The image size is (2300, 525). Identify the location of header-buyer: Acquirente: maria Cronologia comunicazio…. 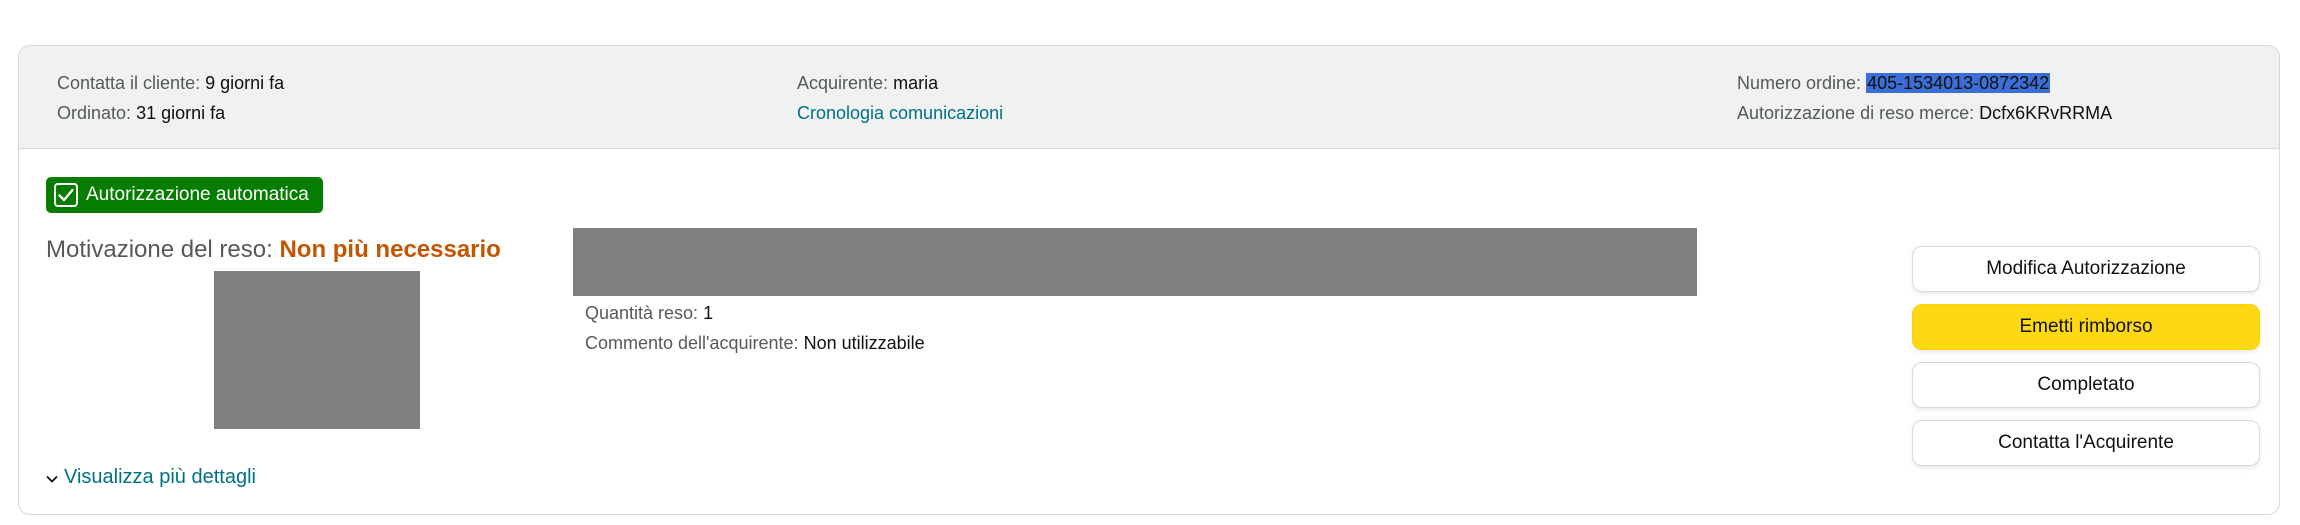
(900, 98).